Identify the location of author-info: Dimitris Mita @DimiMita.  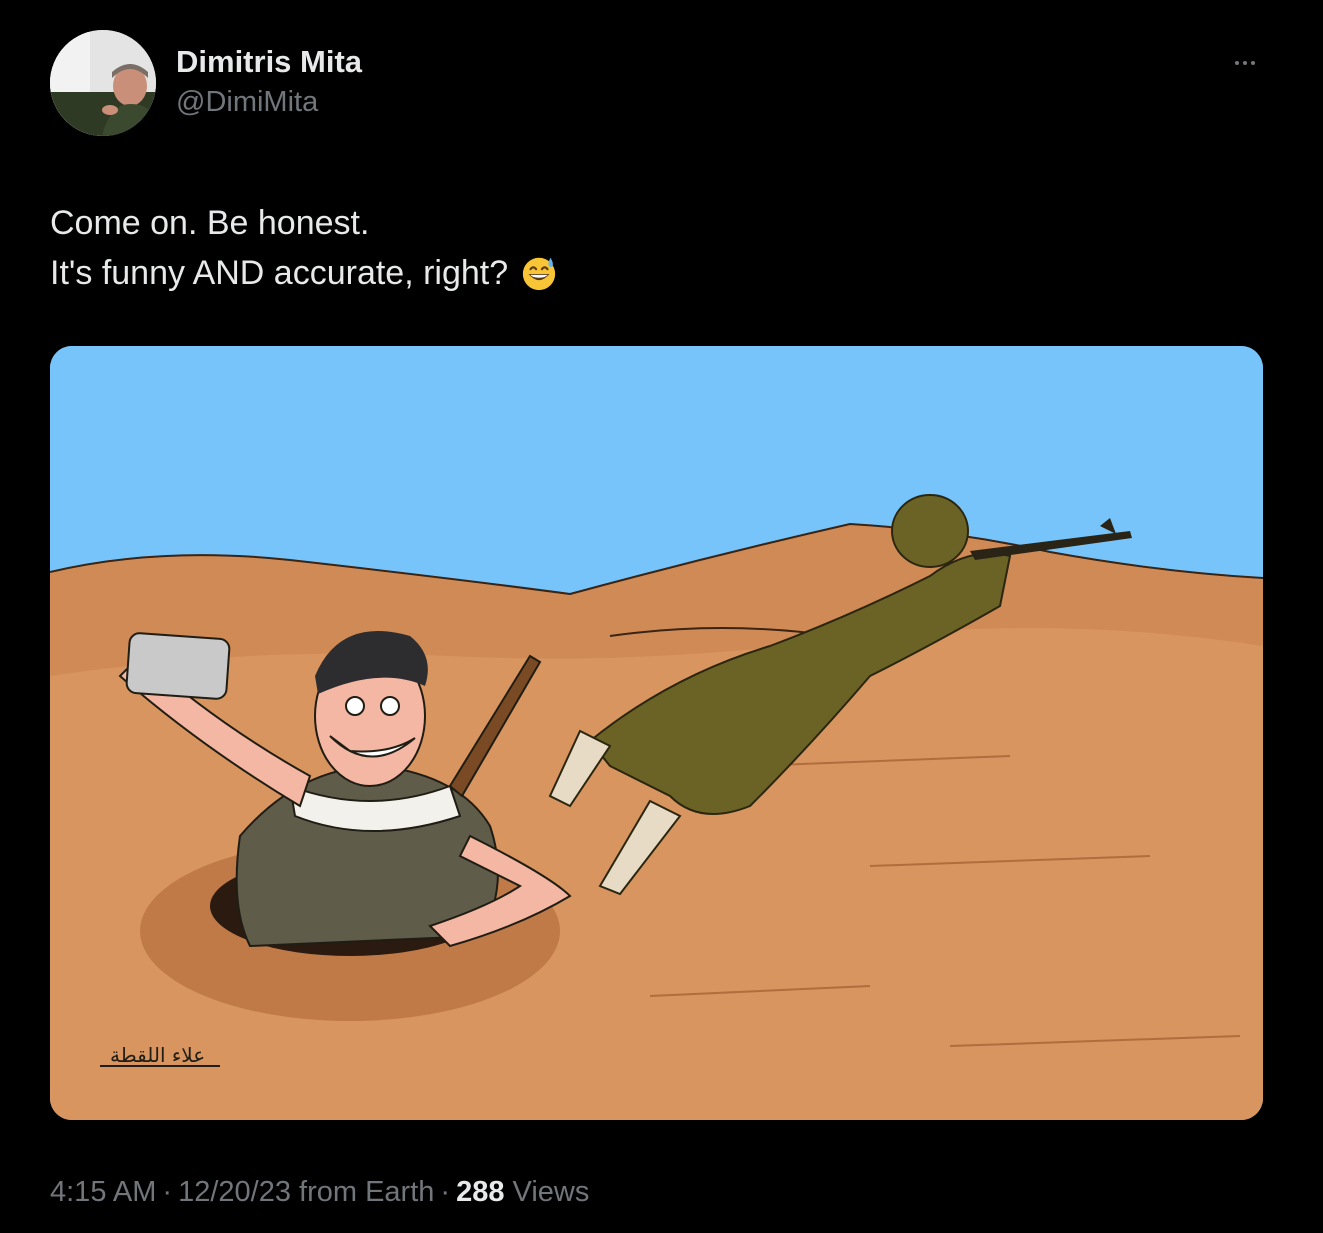
(269, 82).